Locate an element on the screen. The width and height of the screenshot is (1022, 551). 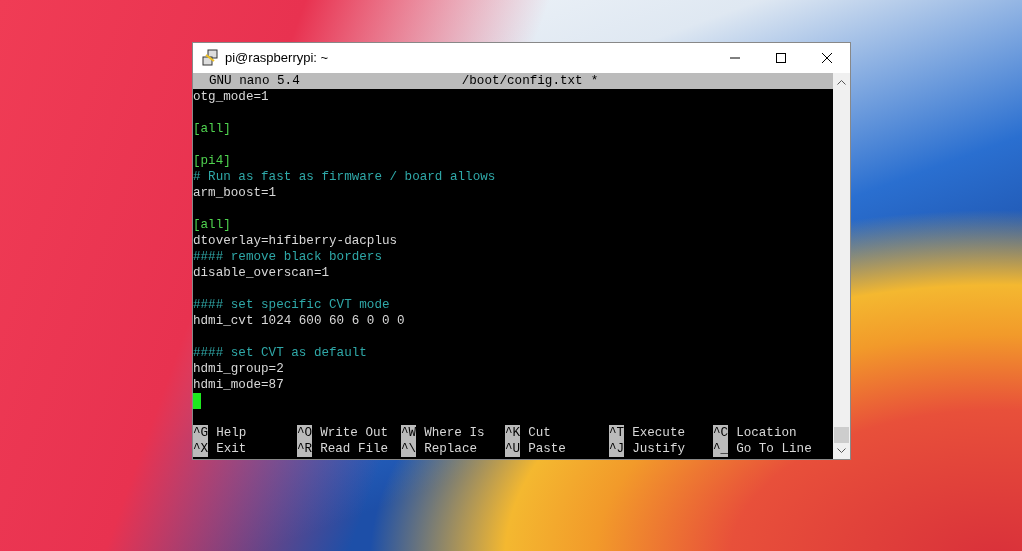
comment-line: # Run as fast as firmware / board allows is located at coordinates (344, 177).